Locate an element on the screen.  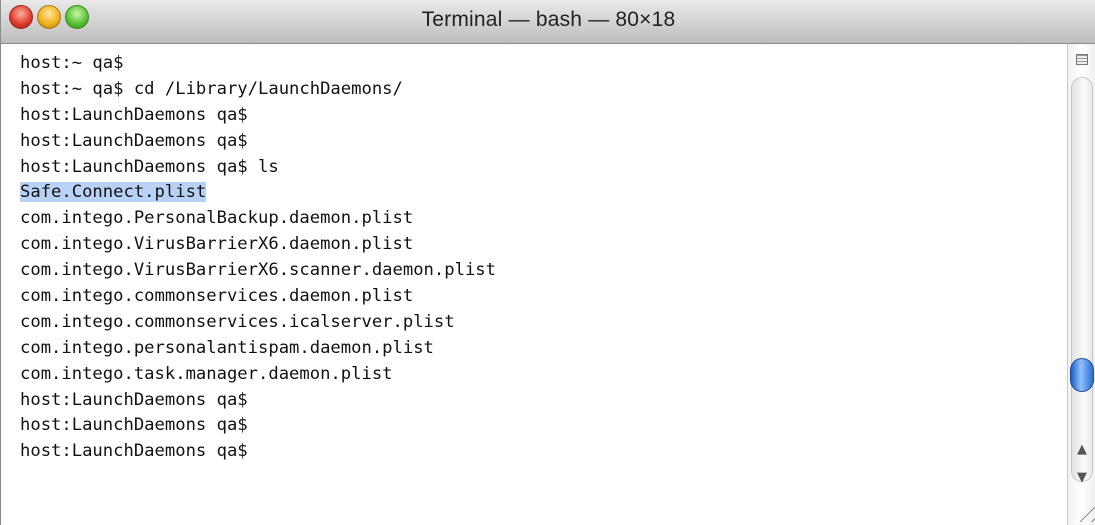
scroll-thumb is located at coordinates (1082, 375).